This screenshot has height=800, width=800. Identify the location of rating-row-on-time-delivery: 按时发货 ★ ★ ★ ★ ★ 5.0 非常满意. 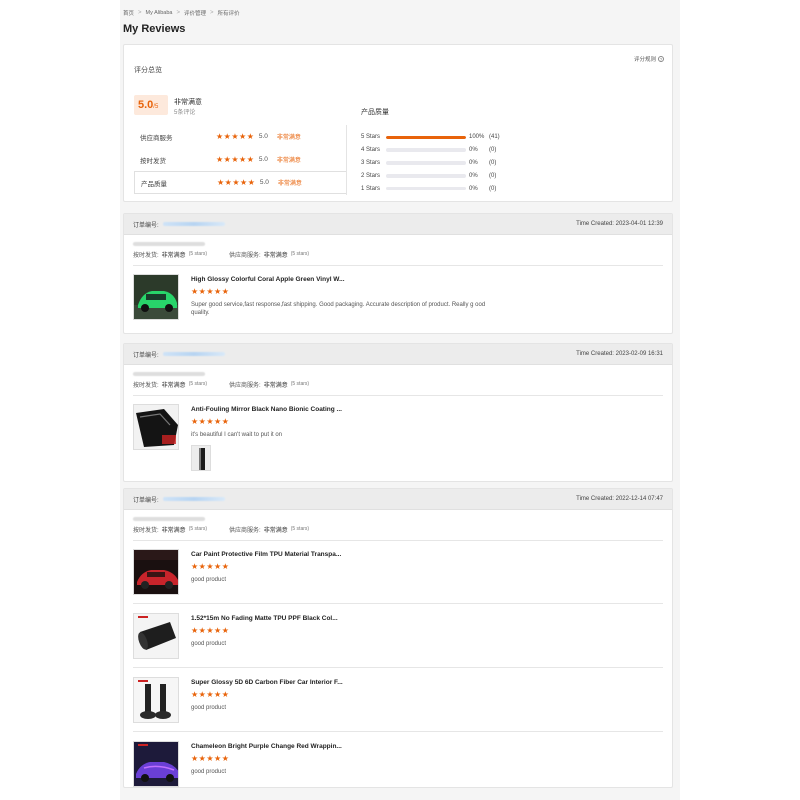
(240, 159).